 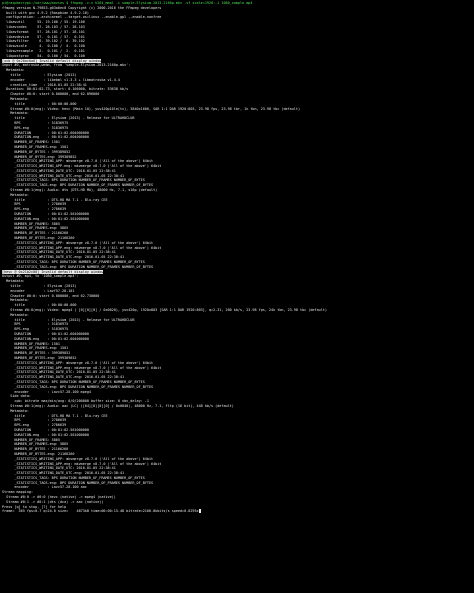 I want to click on text-cursor, so click(x=199, y=511).